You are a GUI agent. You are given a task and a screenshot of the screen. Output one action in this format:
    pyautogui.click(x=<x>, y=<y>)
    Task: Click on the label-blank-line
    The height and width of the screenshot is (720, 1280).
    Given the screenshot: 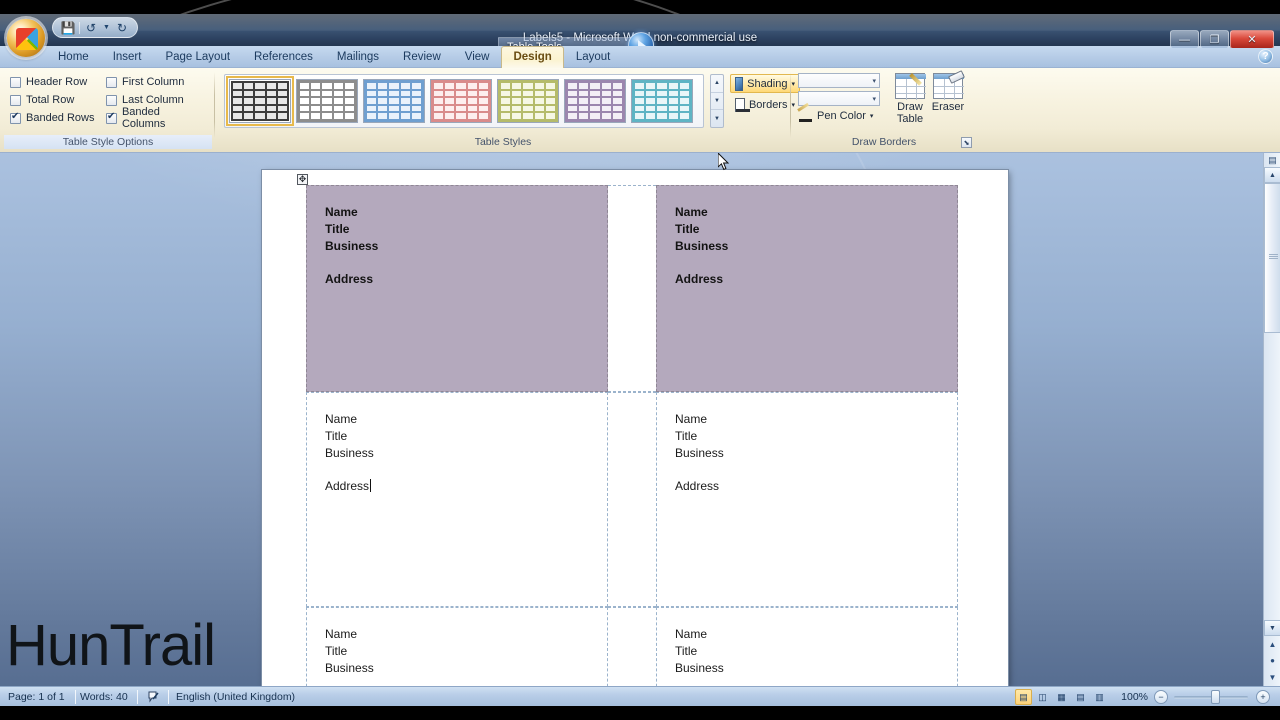 What is the action you would take?
    pyautogui.click(x=816, y=263)
    